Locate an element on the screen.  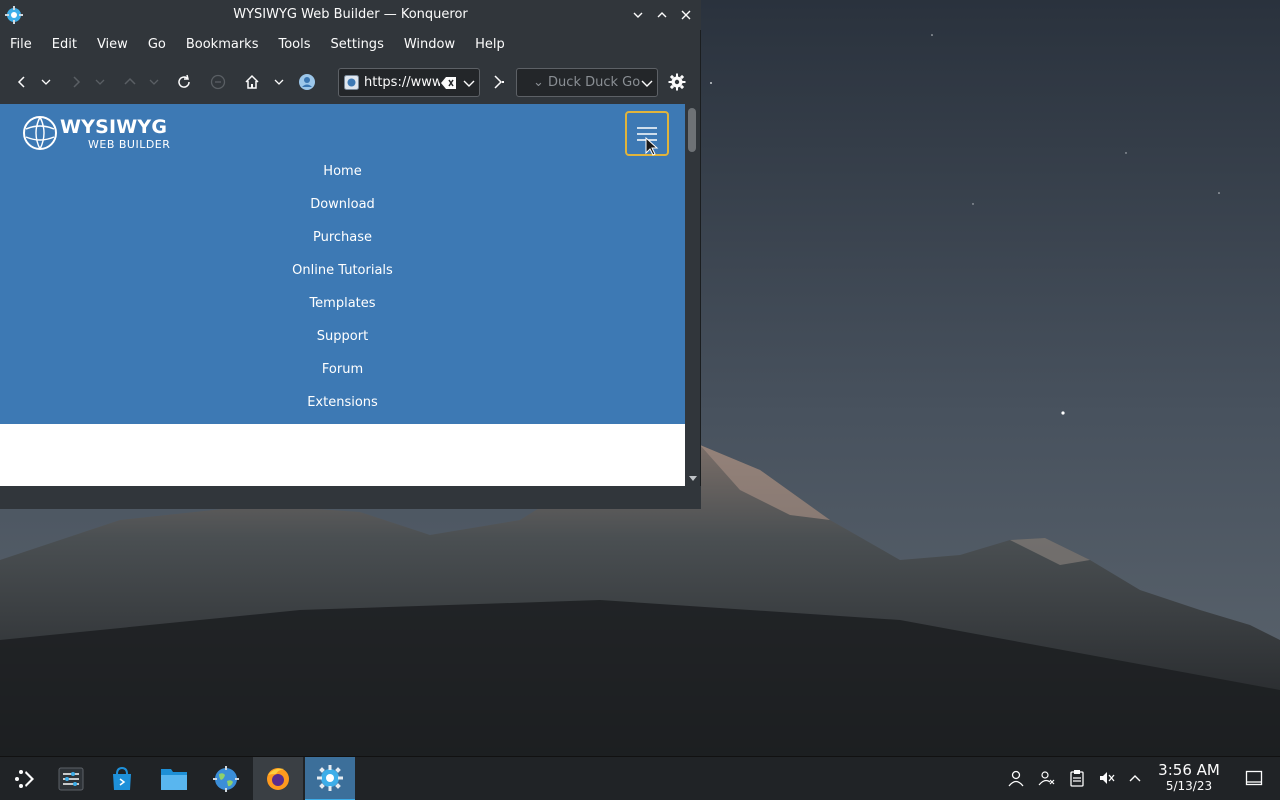
up-icon is located at coordinates (130, 82).